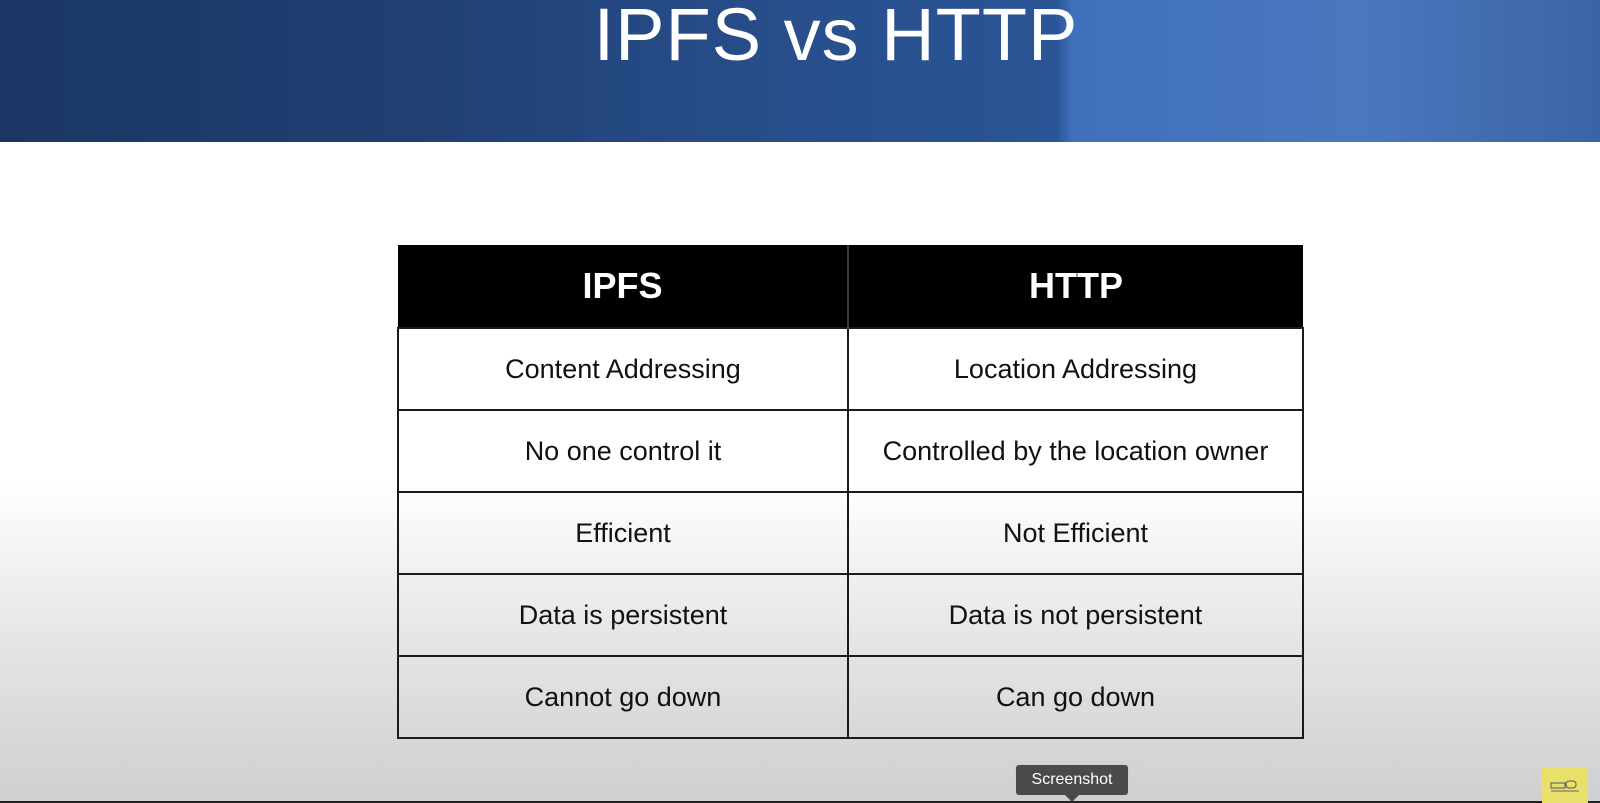  What do you see at coordinates (623, 615) in the screenshot?
I see `table-cell: Data is persistent` at bounding box center [623, 615].